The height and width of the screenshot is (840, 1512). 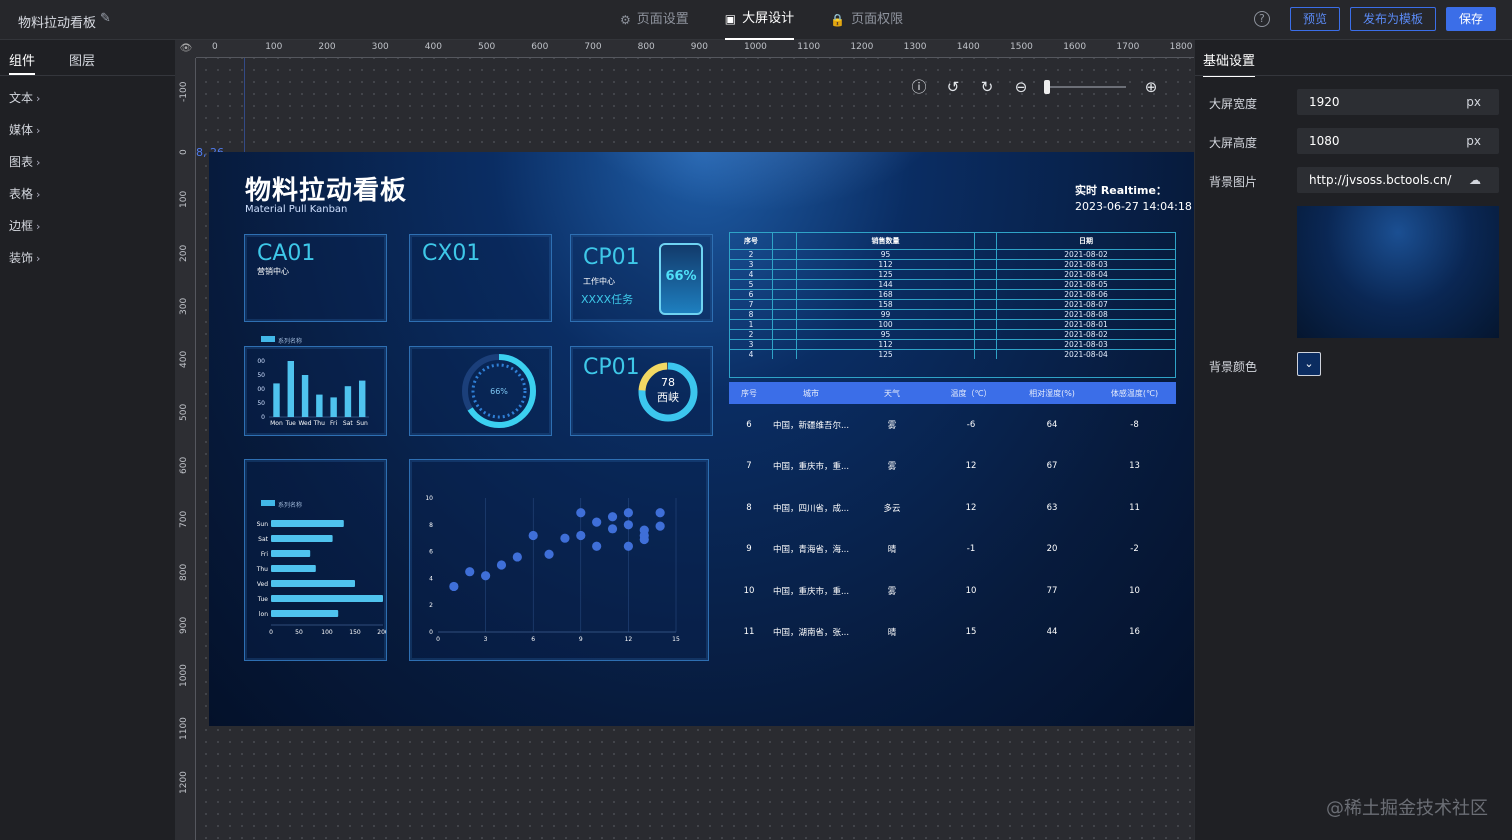 I want to click on table-row: 2 95 2021-08-02, so click(x=952, y=254).